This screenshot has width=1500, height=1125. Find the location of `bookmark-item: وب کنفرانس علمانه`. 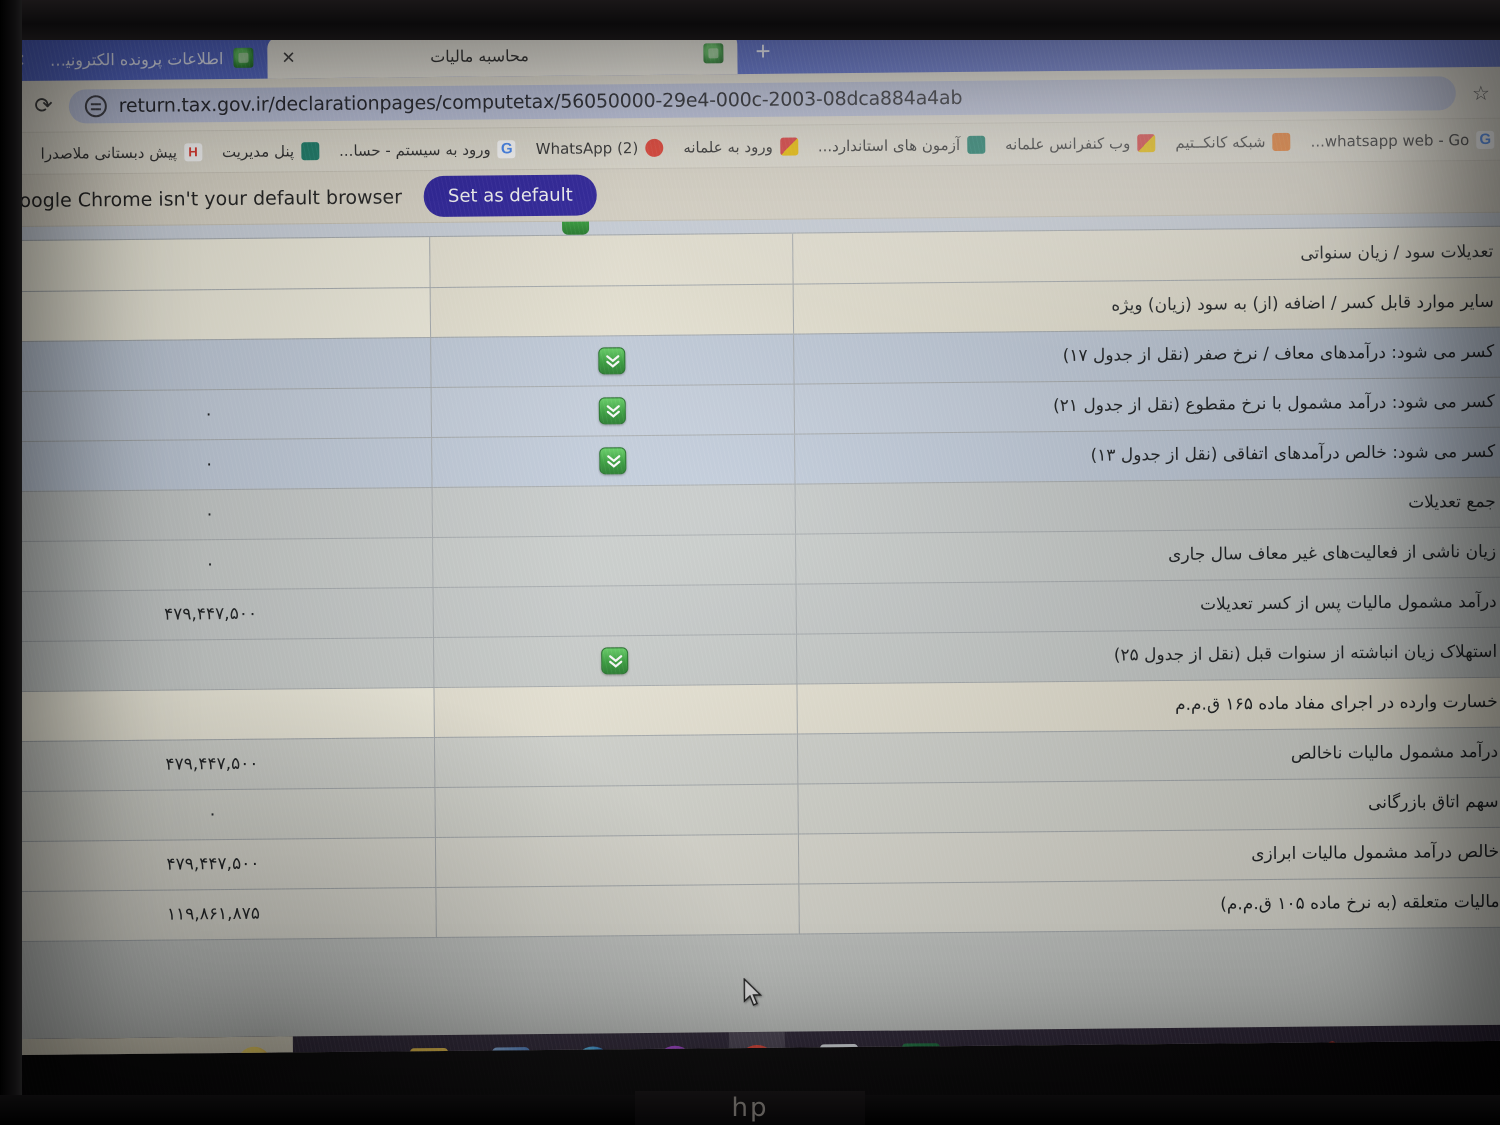

bookmark-item: وب کنفرانس علمانه is located at coordinates (1080, 143).